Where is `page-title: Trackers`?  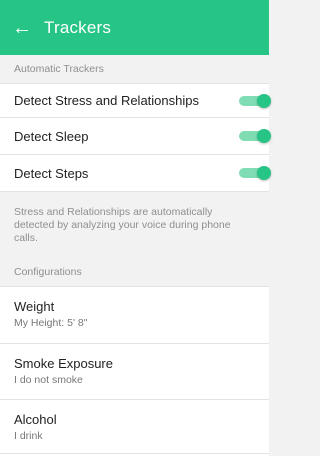 page-title: Trackers is located at coordinates (78, 27).